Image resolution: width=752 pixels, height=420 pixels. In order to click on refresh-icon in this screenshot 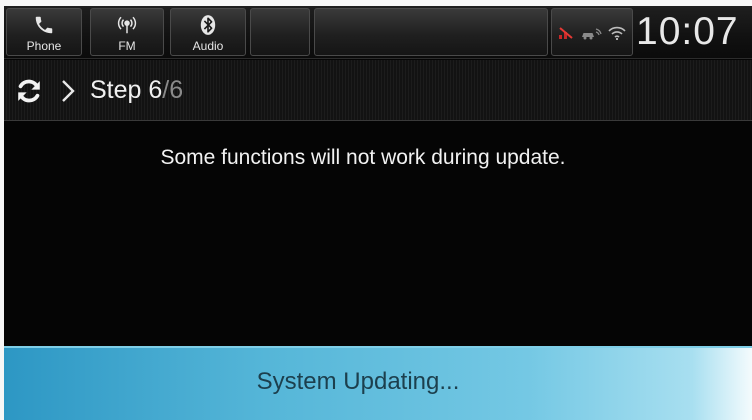, I will do `click(29, 91)`.